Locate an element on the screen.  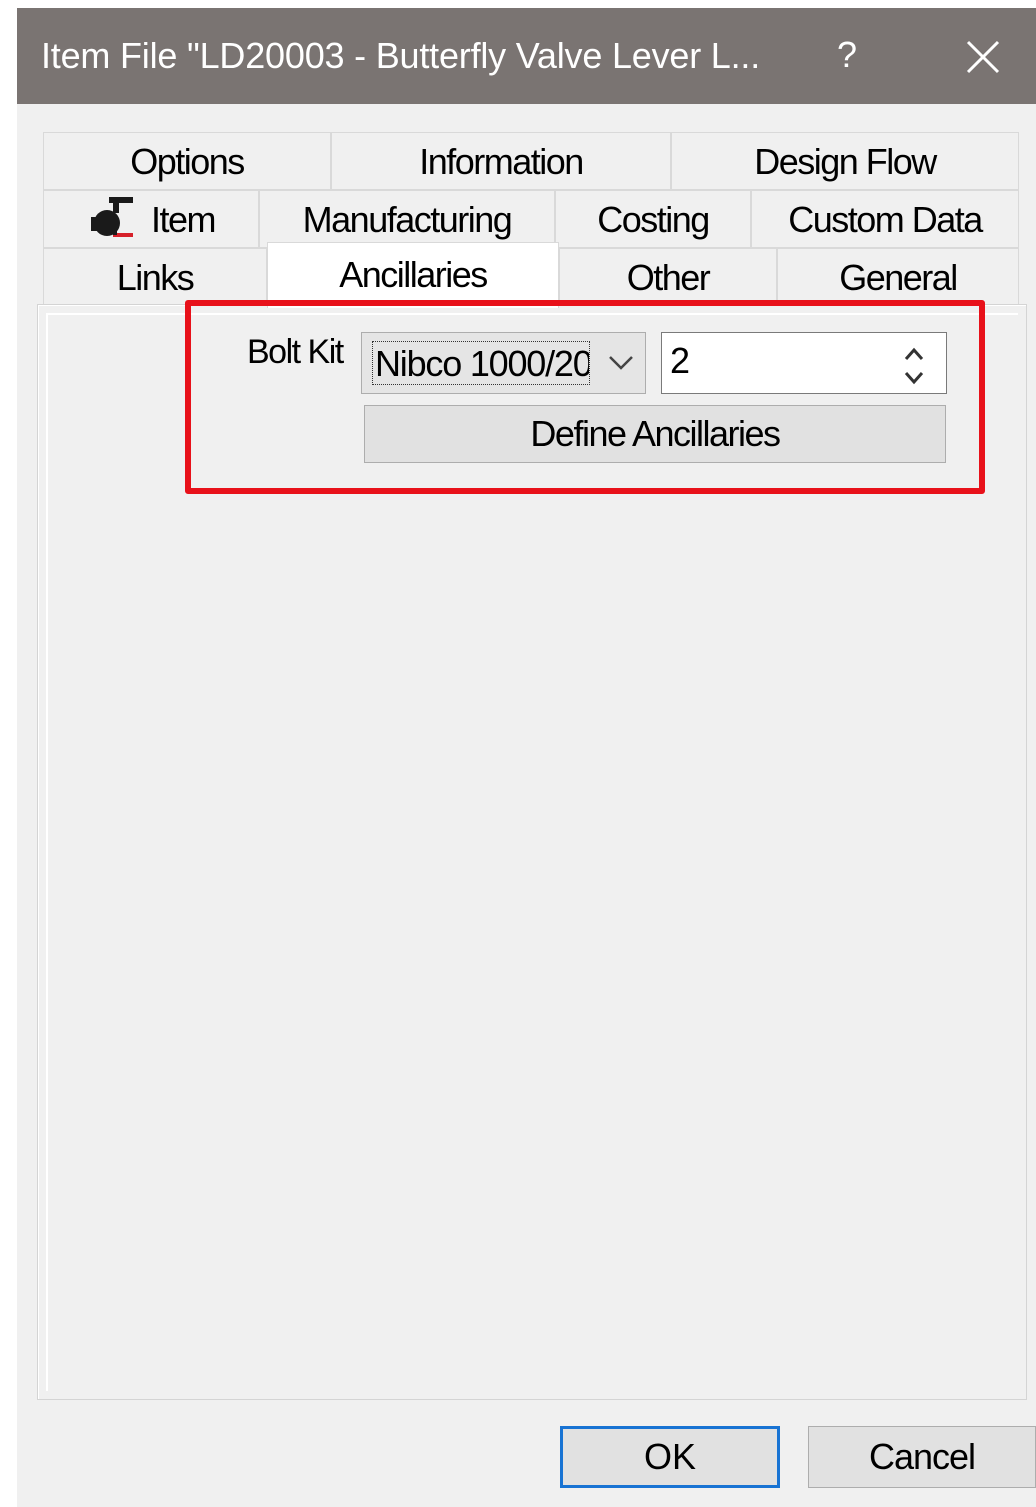
tab-label: Links is located at coordinates (155, 278).